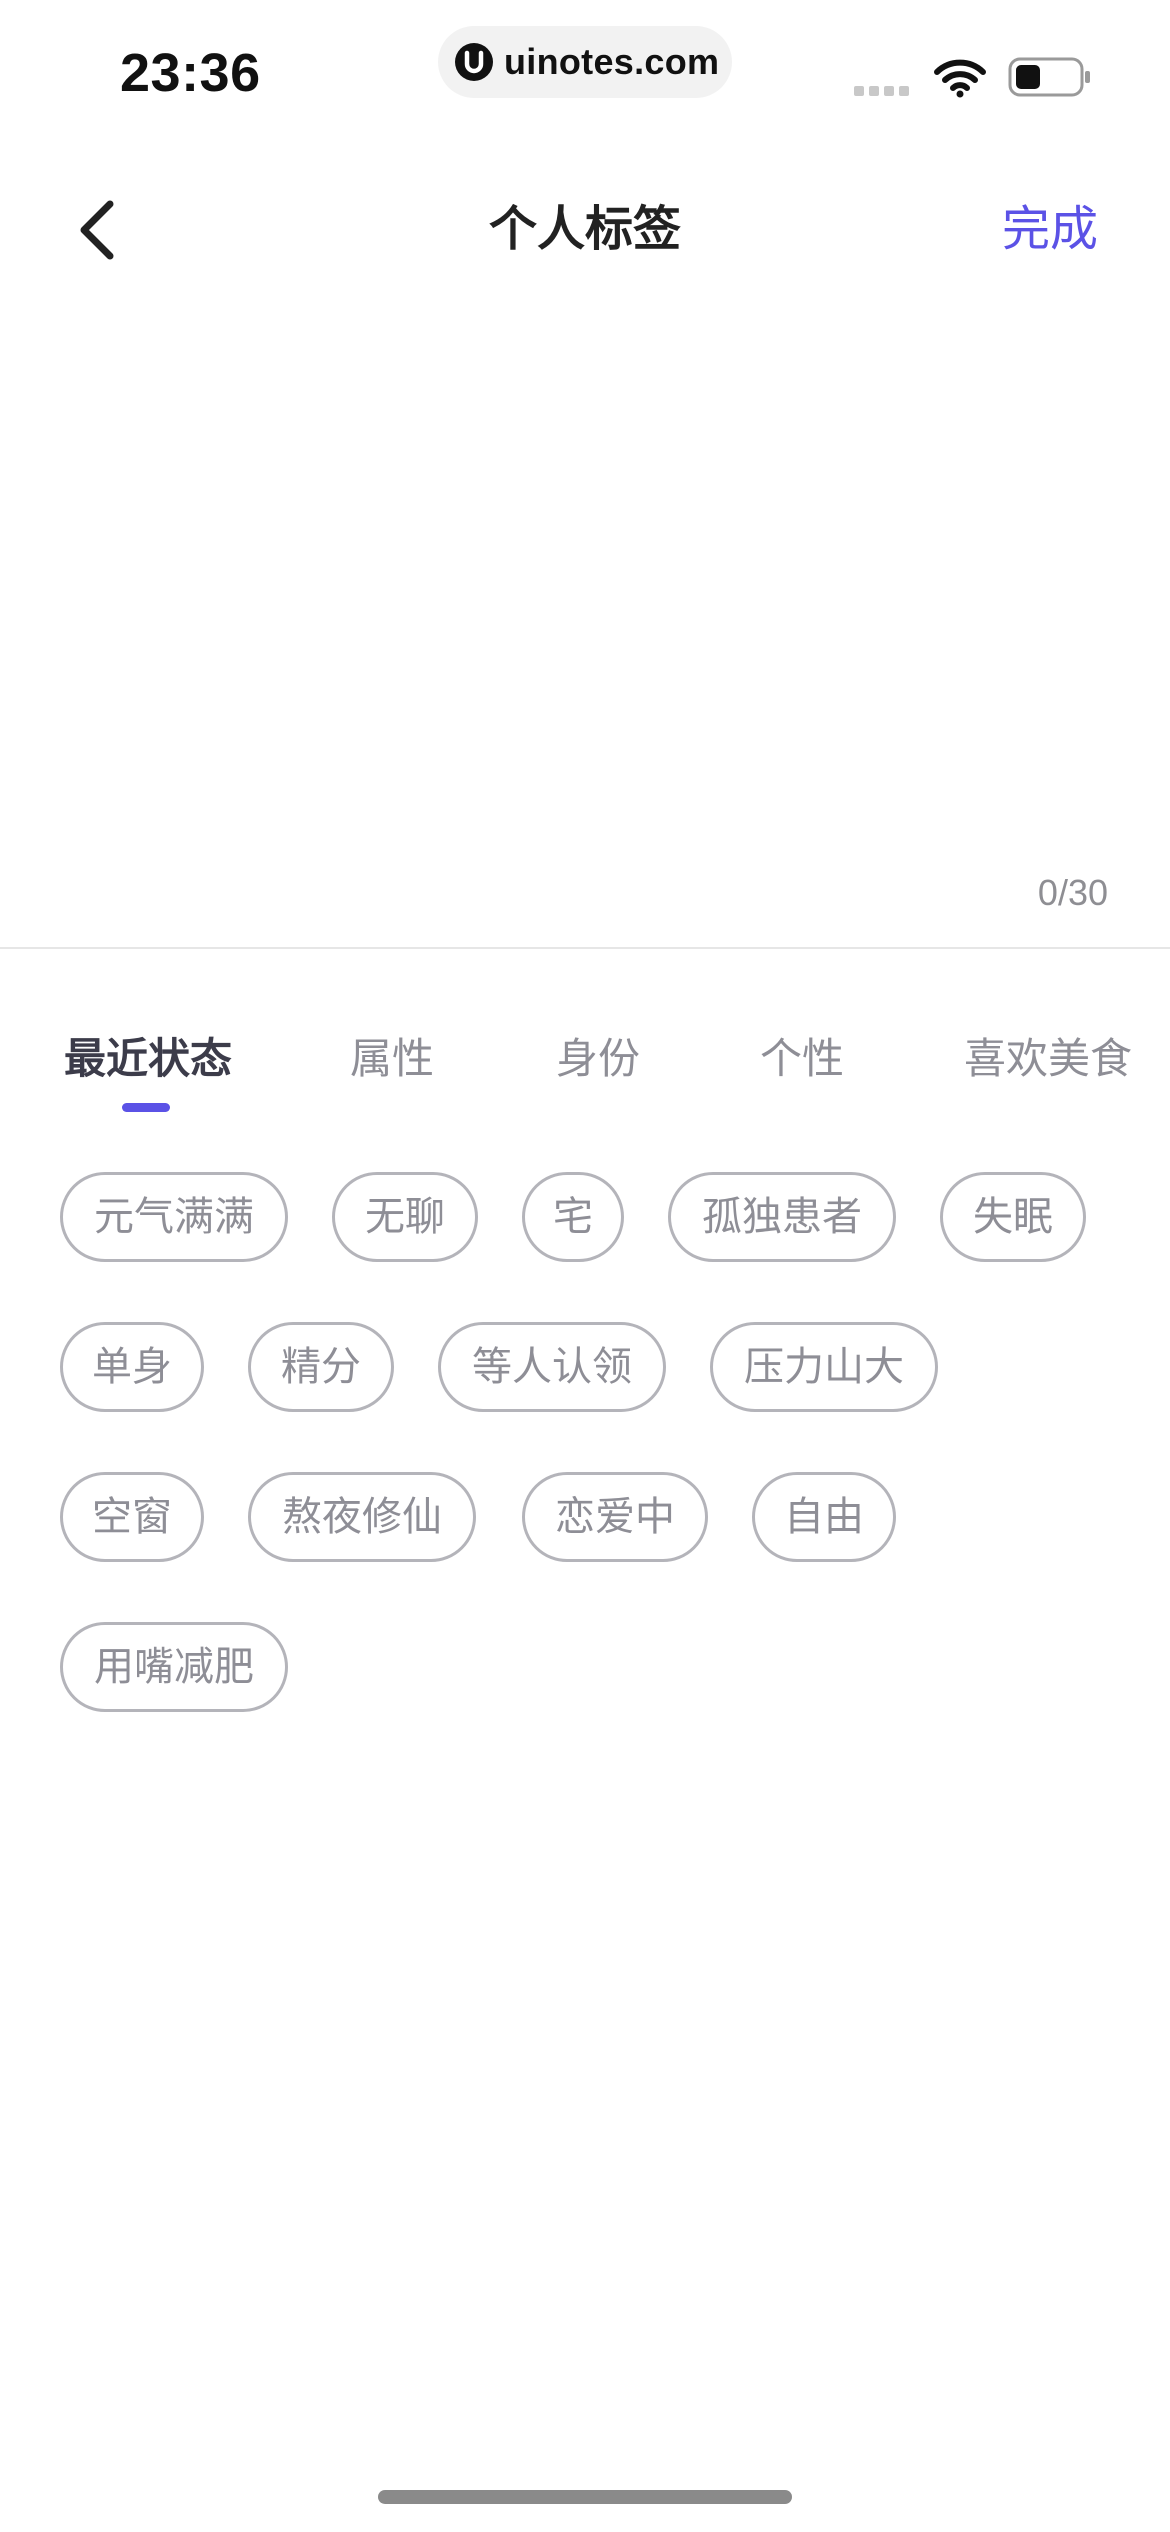  What do you see at coordinates (405, 1217) in the screenshot?
I see `tag-chip: 无聊` at bounding box center [405, 1217].